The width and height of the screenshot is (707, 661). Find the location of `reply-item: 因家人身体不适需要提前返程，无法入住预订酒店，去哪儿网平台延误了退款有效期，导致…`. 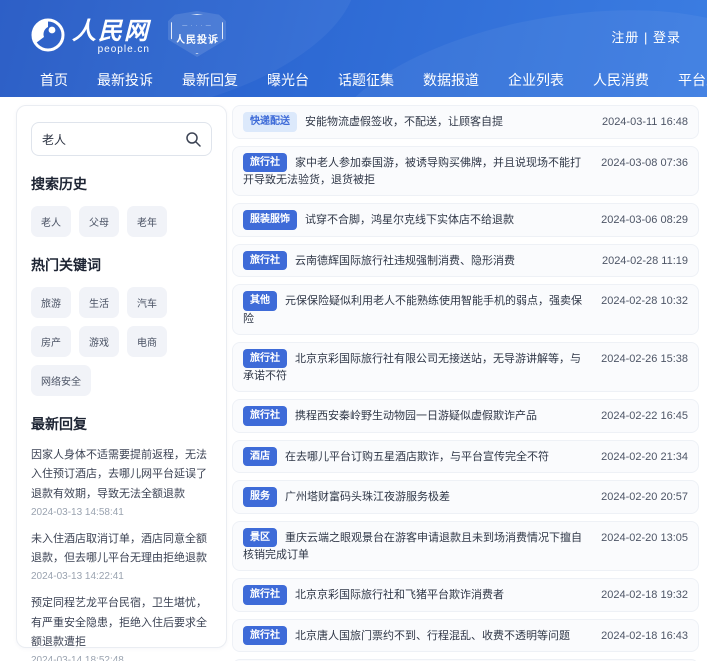

reply-item: 因家人身体不适需要提前返程，无法入住预订酒店，去哪儿网平台延误了退款有效期，导致… is located at coordinates (121, 482).